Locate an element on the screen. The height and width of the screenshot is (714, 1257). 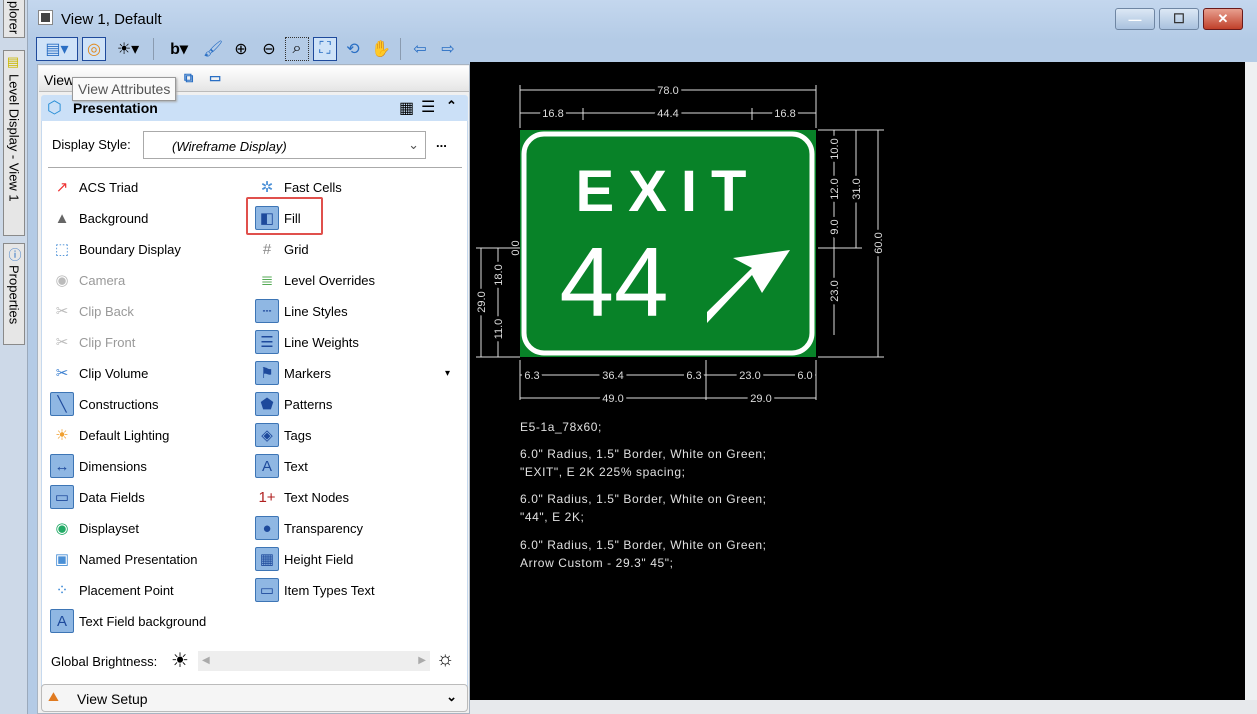
view-setup-icon: ⛰ is located at coordinates (53, 696).